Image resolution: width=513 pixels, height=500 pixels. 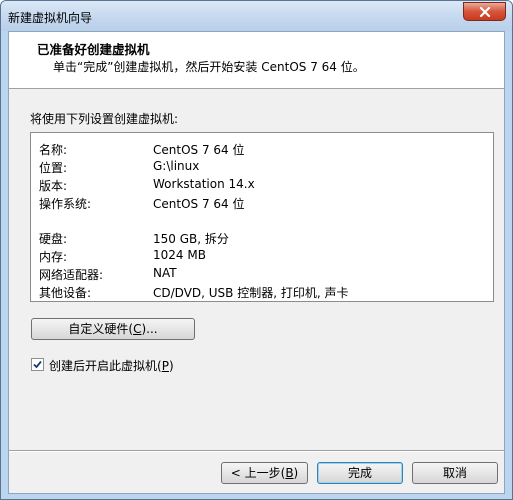 I want to click on power-on-checkbox, so click(x=37, y=364).